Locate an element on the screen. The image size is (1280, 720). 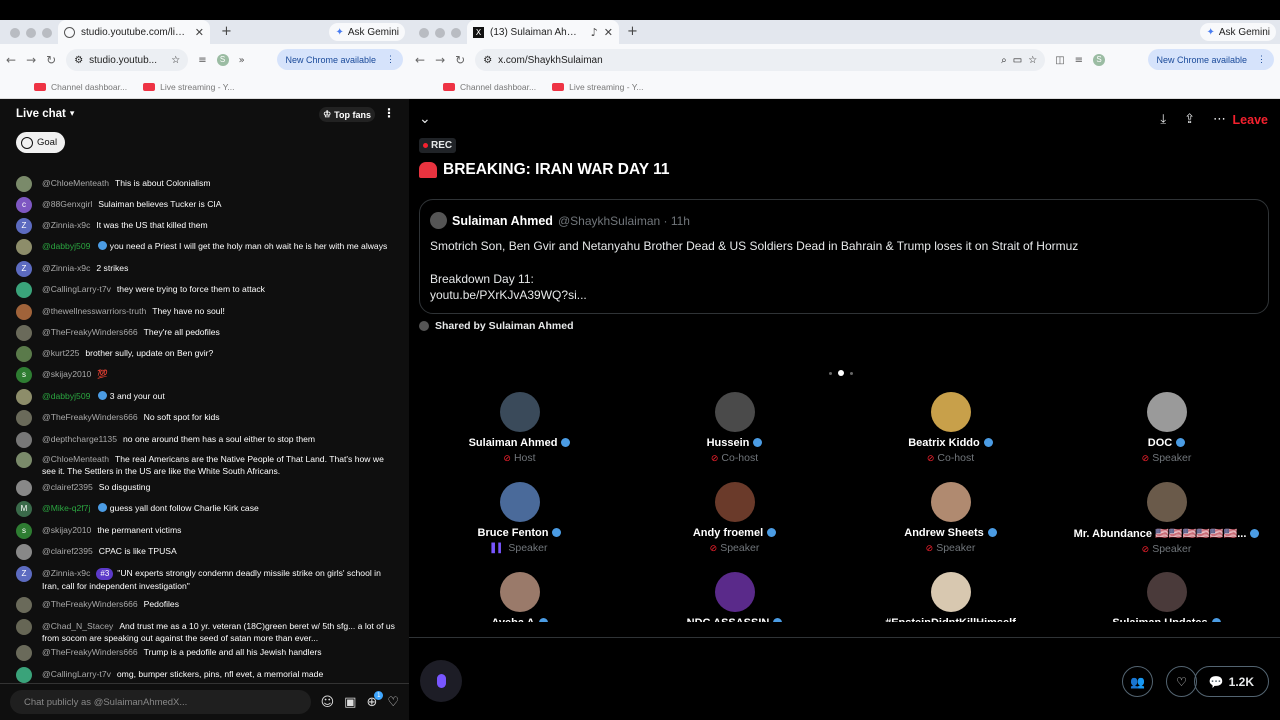
reload-icon: ↻ is located at coordinates (51, 60).